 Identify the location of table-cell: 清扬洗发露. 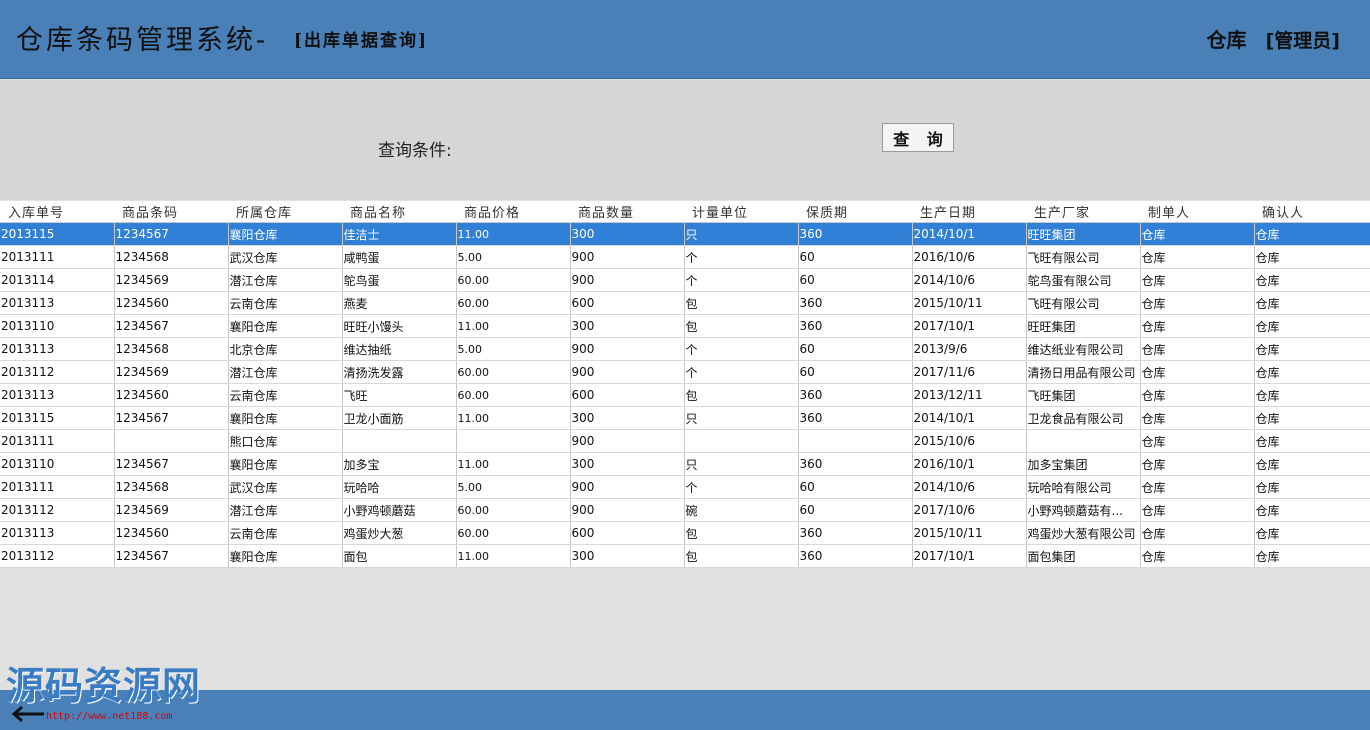
(399, 372).